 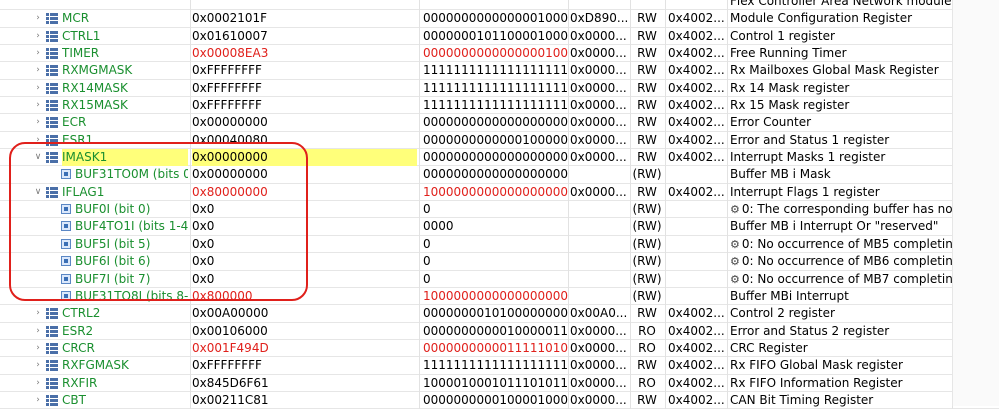 What do you see at coordinates (304, 383) in the screenshot?
I see `hex-value: 0x845D6F61` at bounding box center [304, 383].